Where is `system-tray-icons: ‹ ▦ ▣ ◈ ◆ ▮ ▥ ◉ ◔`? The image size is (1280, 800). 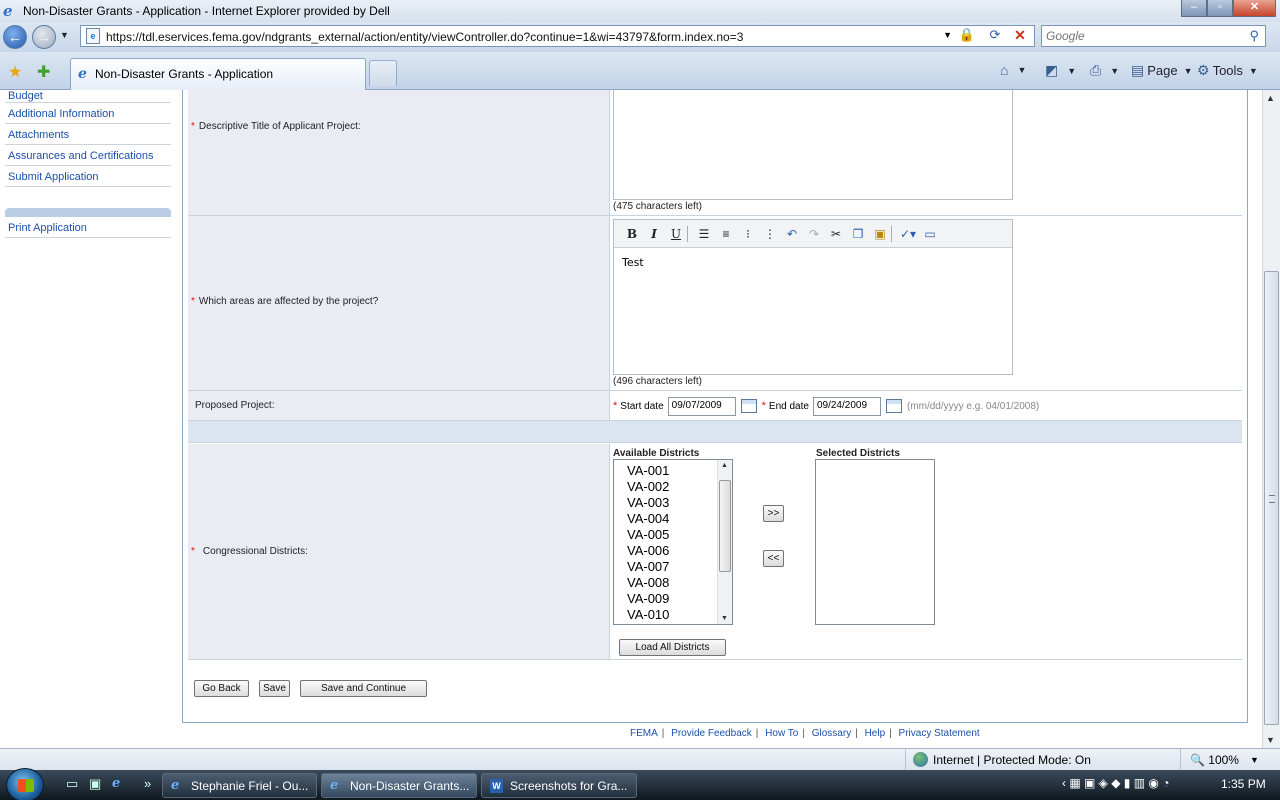 system-tray-icons: ‹ ▦ ▣ ◈ ◆ ▮ ▥ ◉ ◔ is located at coordinates (1115, 783).